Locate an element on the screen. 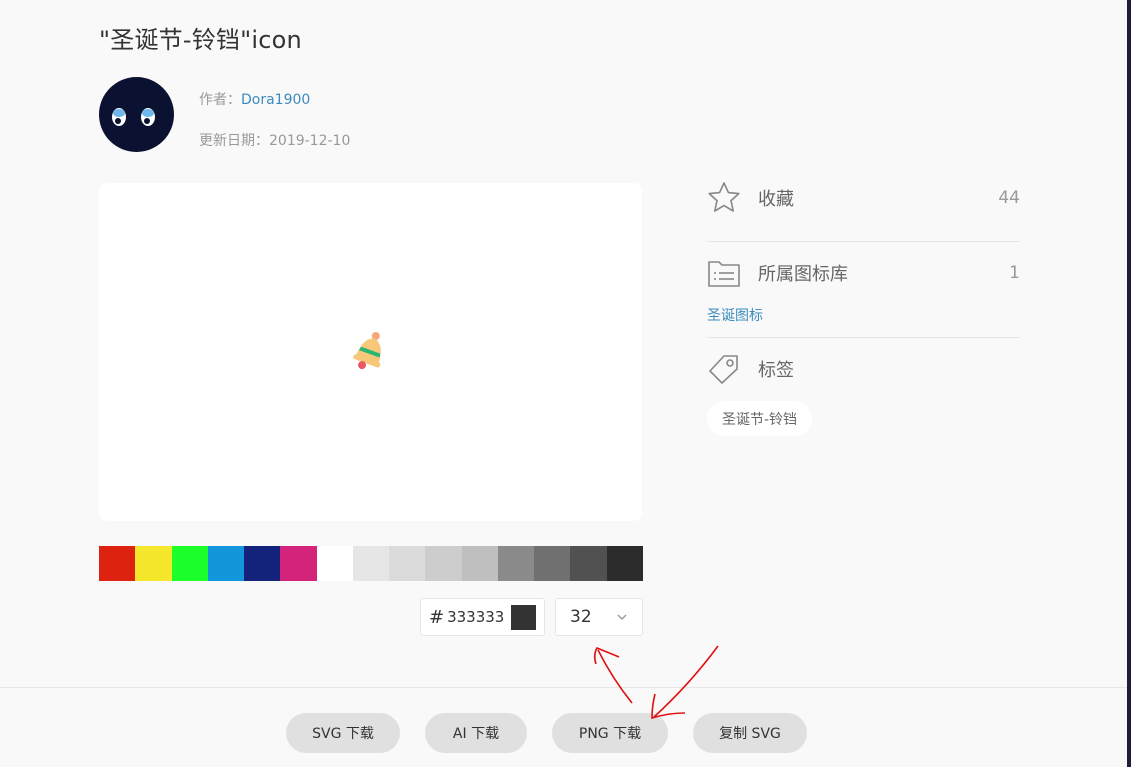  tag-icon is located at coordinates (723, 369).